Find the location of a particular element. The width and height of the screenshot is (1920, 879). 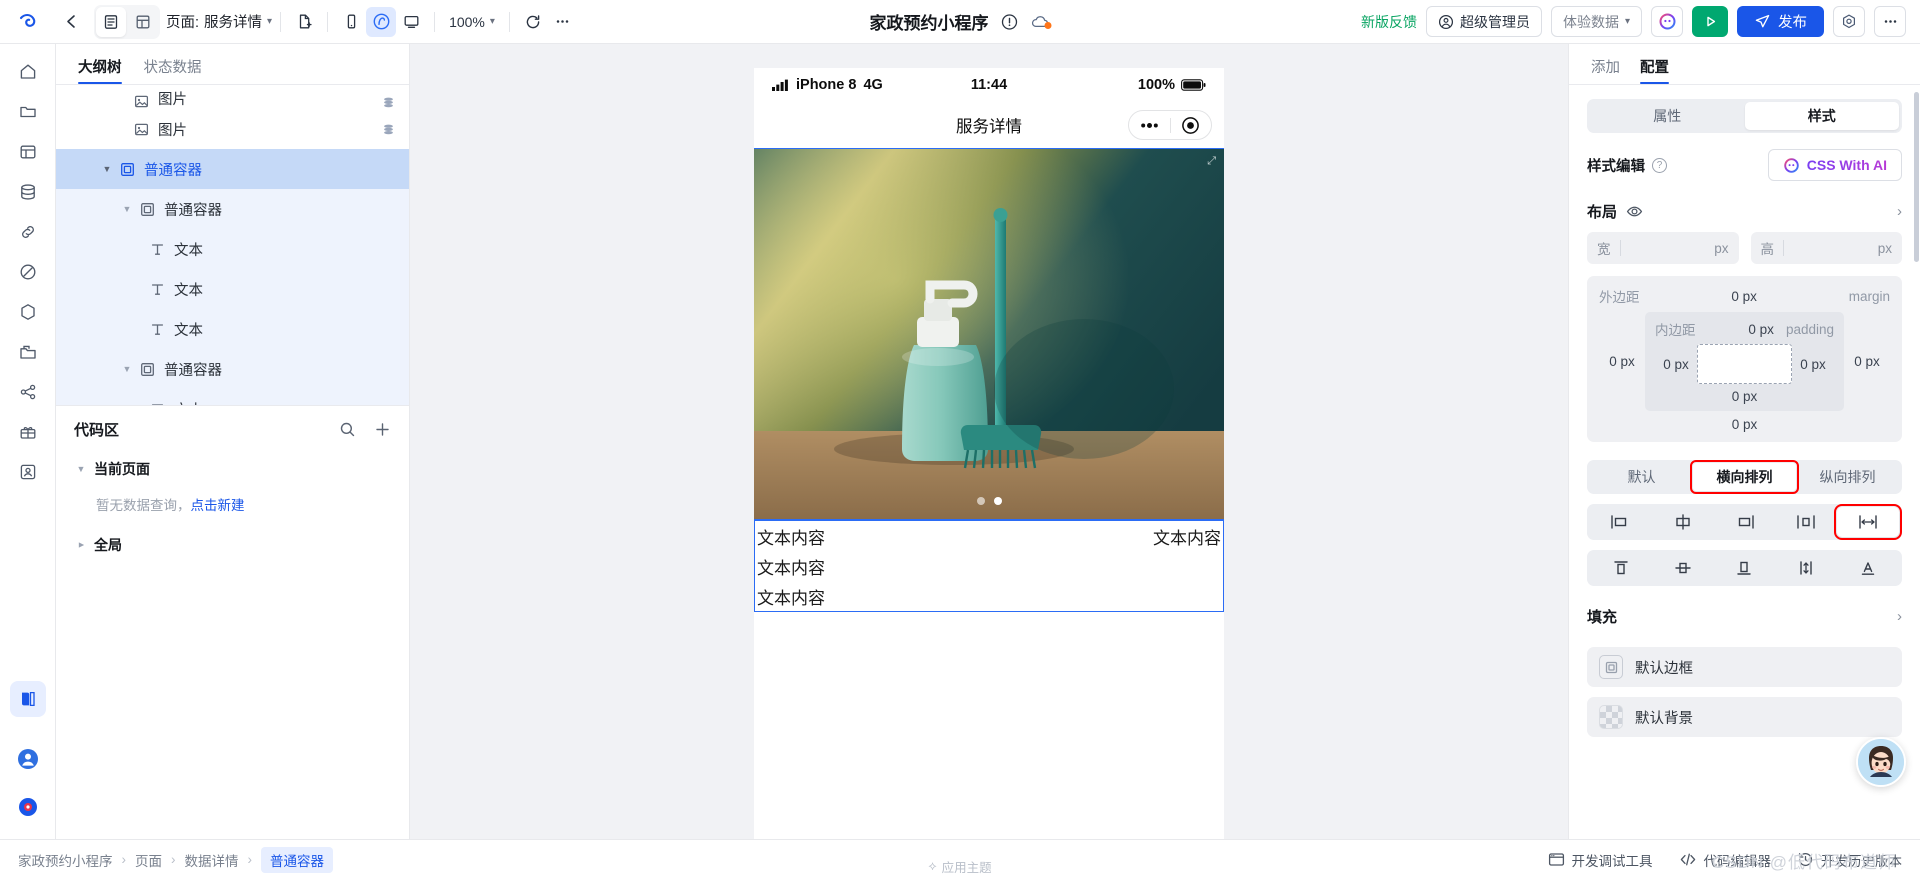

height-field: 高 px is located at coordinates (1826, 248).